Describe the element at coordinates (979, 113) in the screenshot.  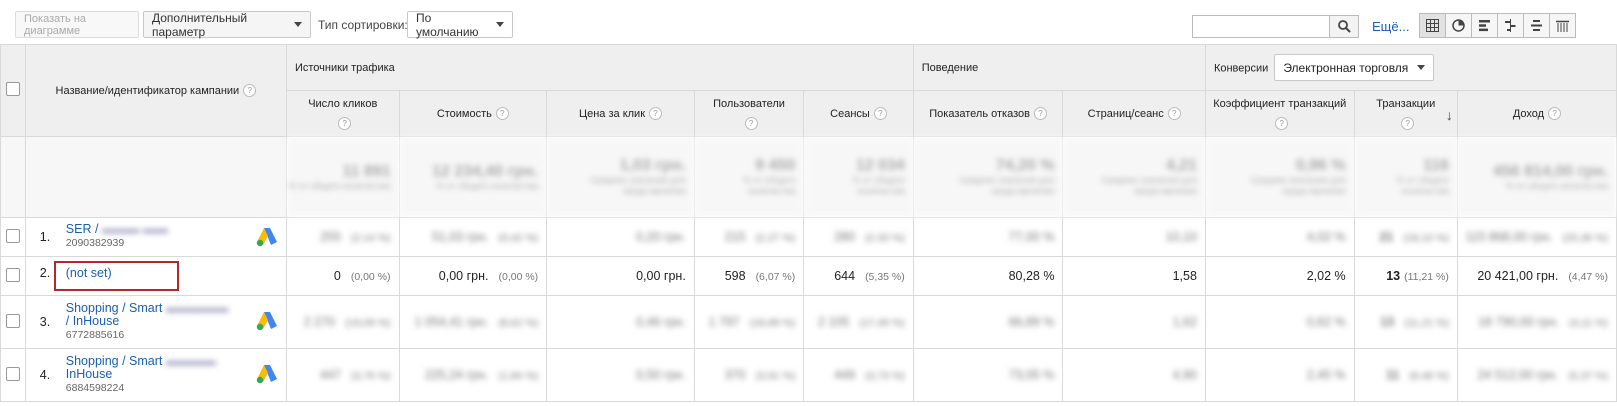
I see `column-label: Показатель отказов` at that location.